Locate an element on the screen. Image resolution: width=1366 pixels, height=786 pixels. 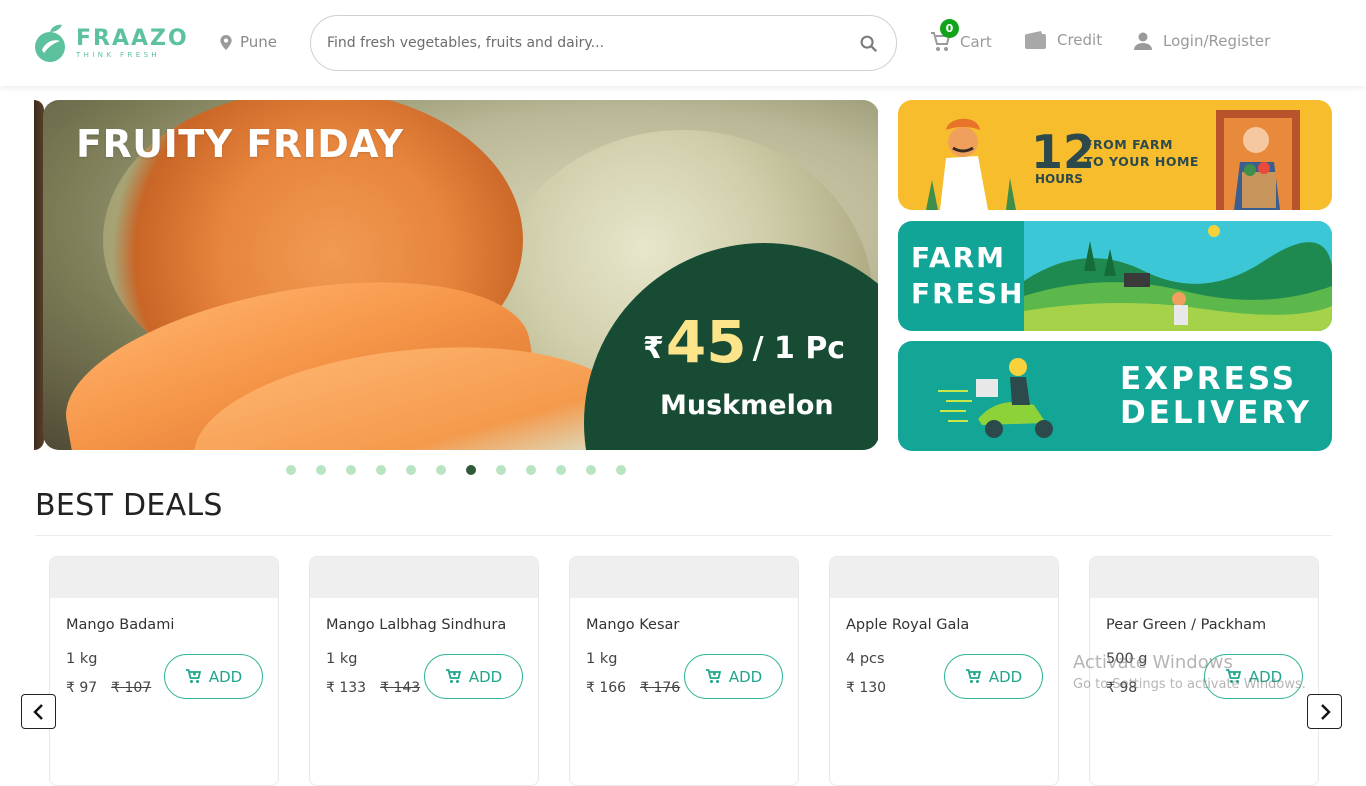
deals-prev-button is located at coordinates (38, 711).